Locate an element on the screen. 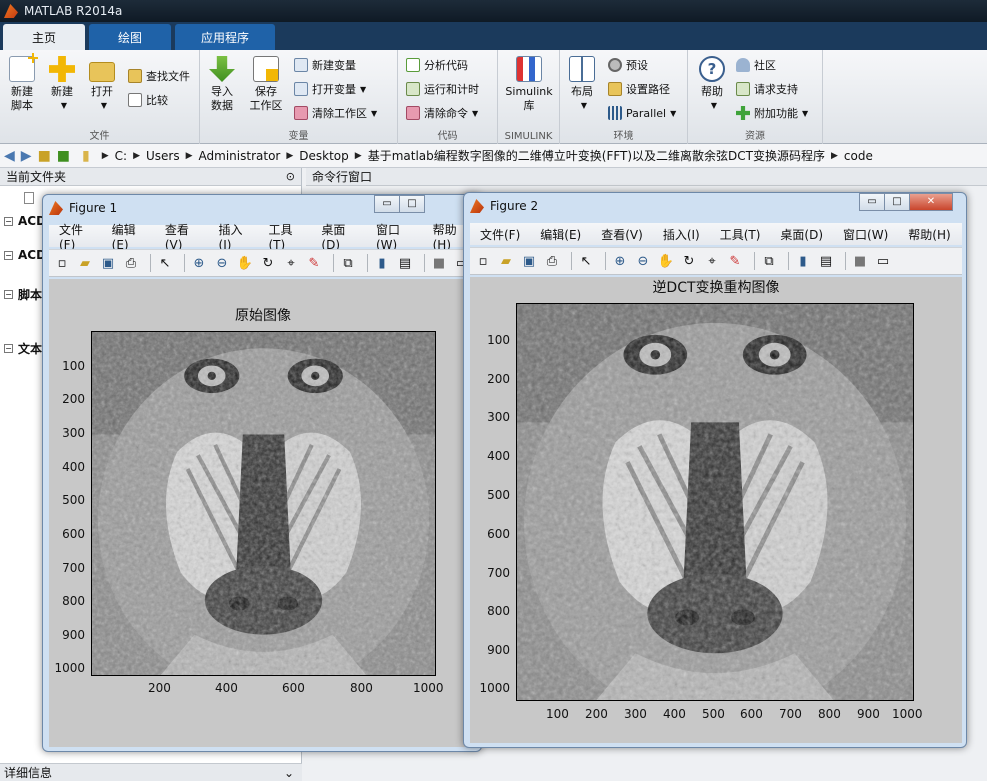 The image size is (987, 781). new-script-button: 新建 脚本 is located at coordinates (22, 83).